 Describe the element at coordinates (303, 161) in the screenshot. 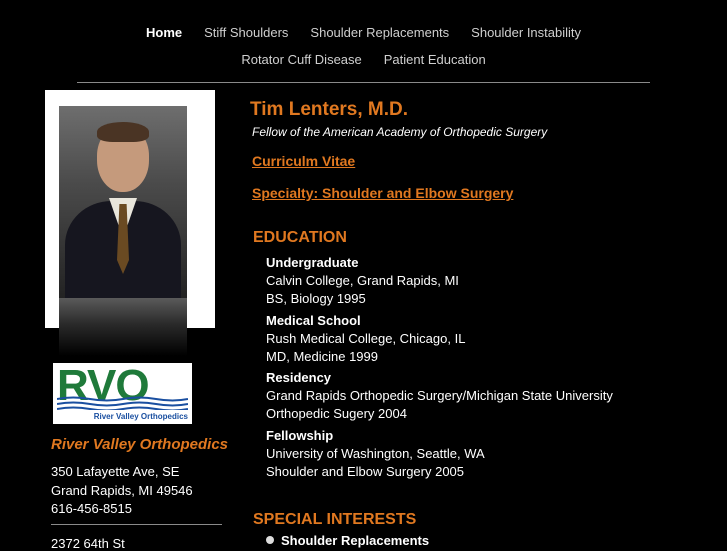

I see `curriculum-vitae-link: Curriculm Vitae` at that location.